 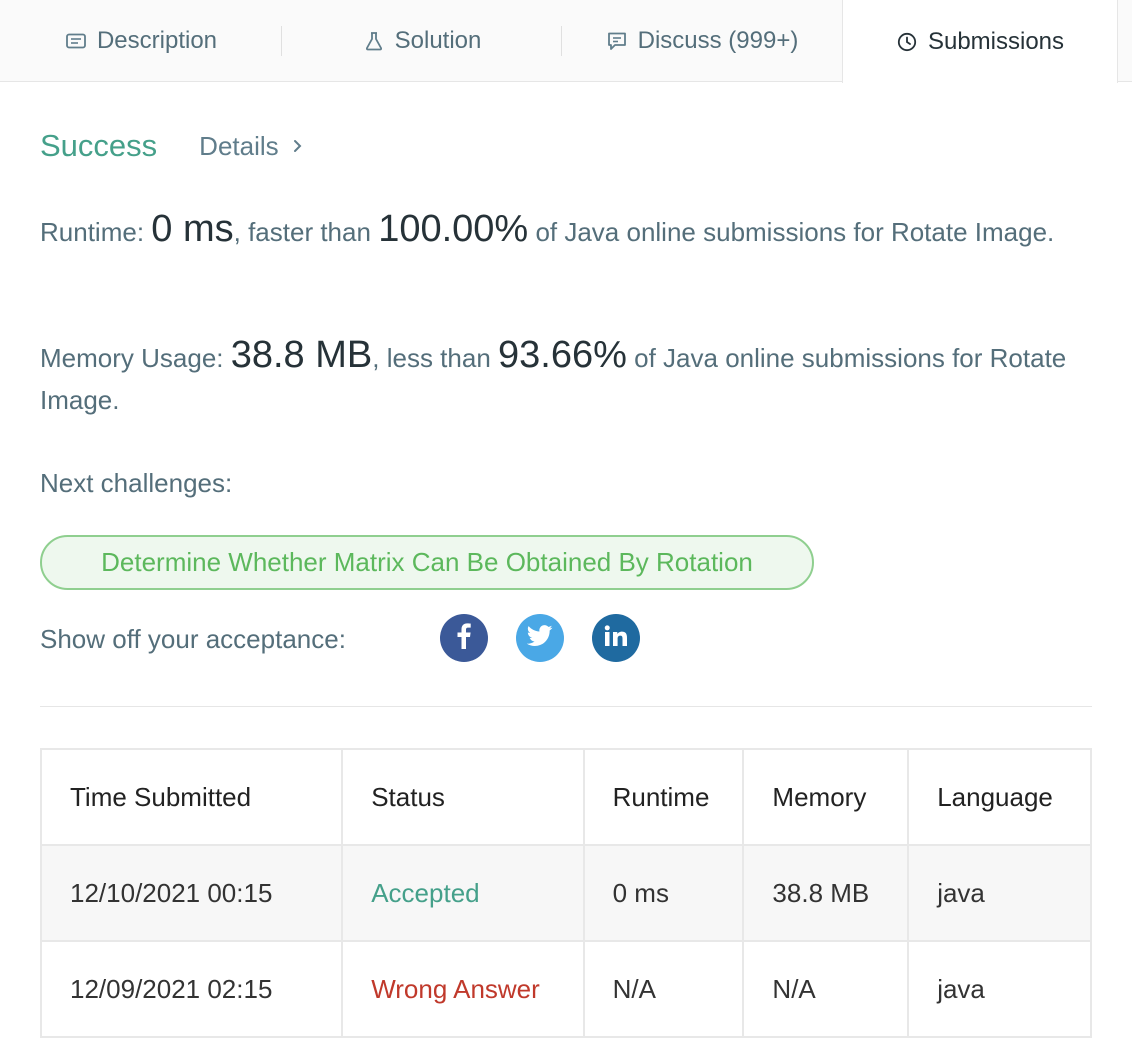 I want to click on status-link: Wrong Answer, so click(x=455, y=989).